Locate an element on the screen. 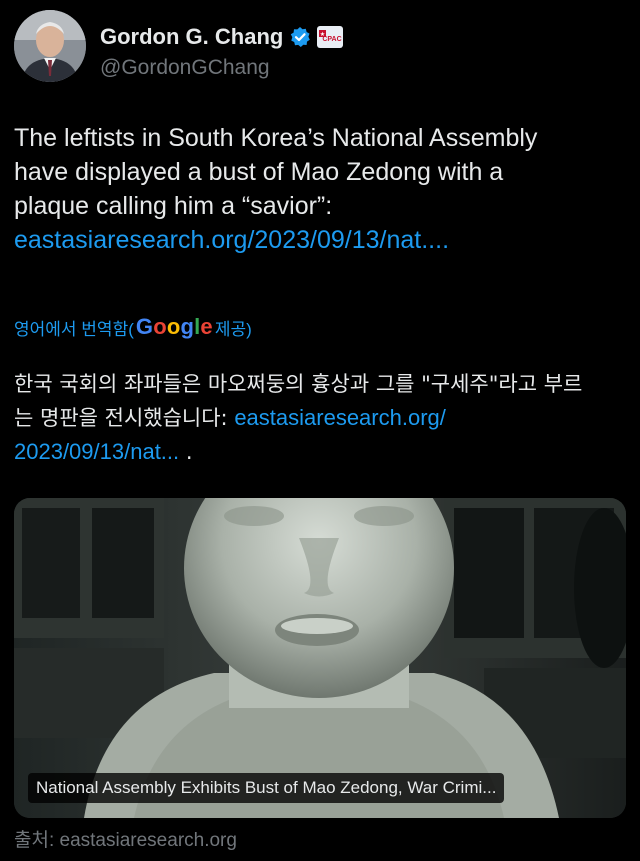 This screenshot has height=861, width=640. google-logo: Google is located at coordinates (174, 326).